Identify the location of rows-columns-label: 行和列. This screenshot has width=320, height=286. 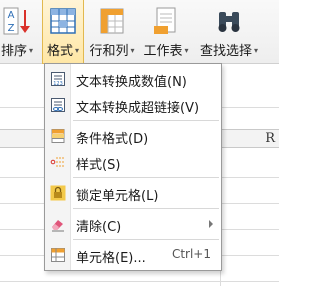
(109, 51).